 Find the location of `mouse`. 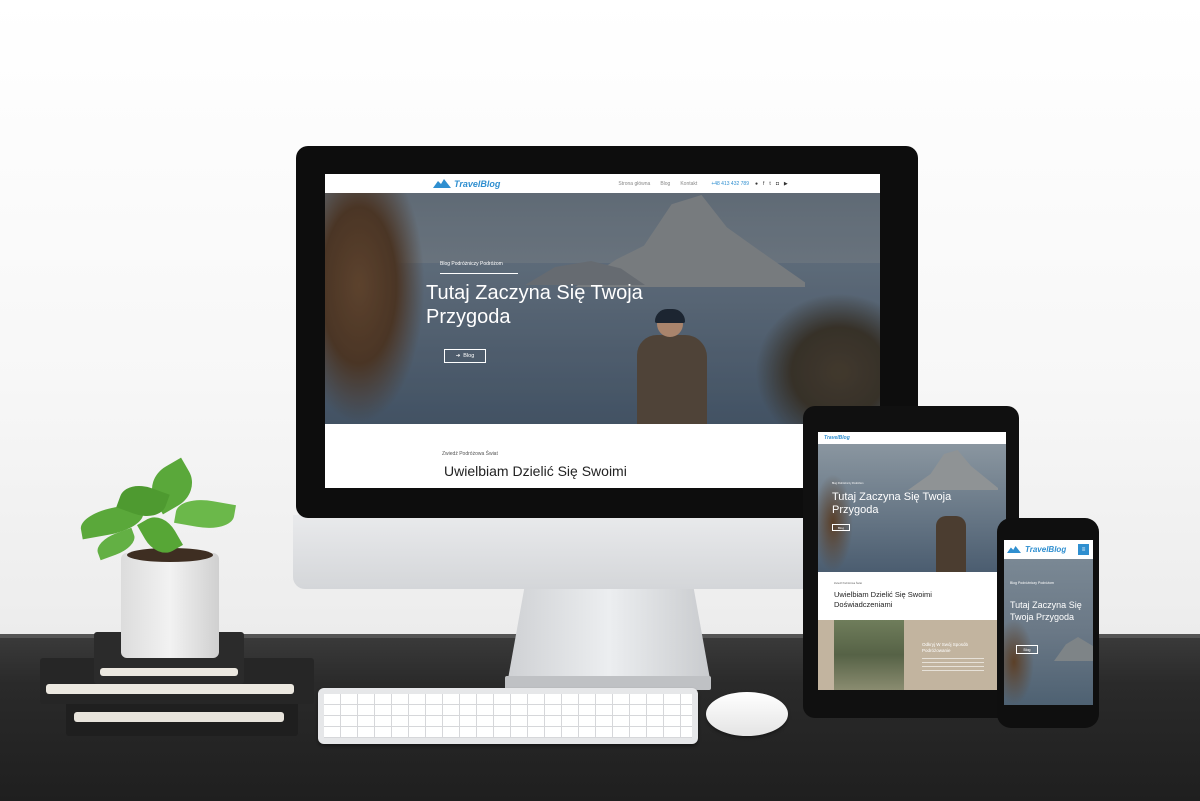

mouse is located at coordinates (747, 714).